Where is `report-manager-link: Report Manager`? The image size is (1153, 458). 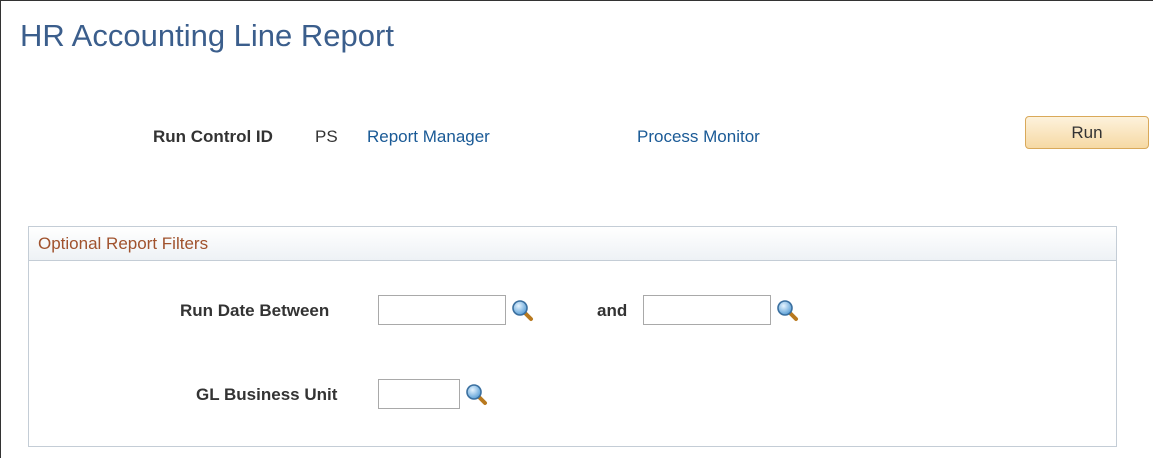 report-manager-link: Report Manager is located at coordinates (428, 137).